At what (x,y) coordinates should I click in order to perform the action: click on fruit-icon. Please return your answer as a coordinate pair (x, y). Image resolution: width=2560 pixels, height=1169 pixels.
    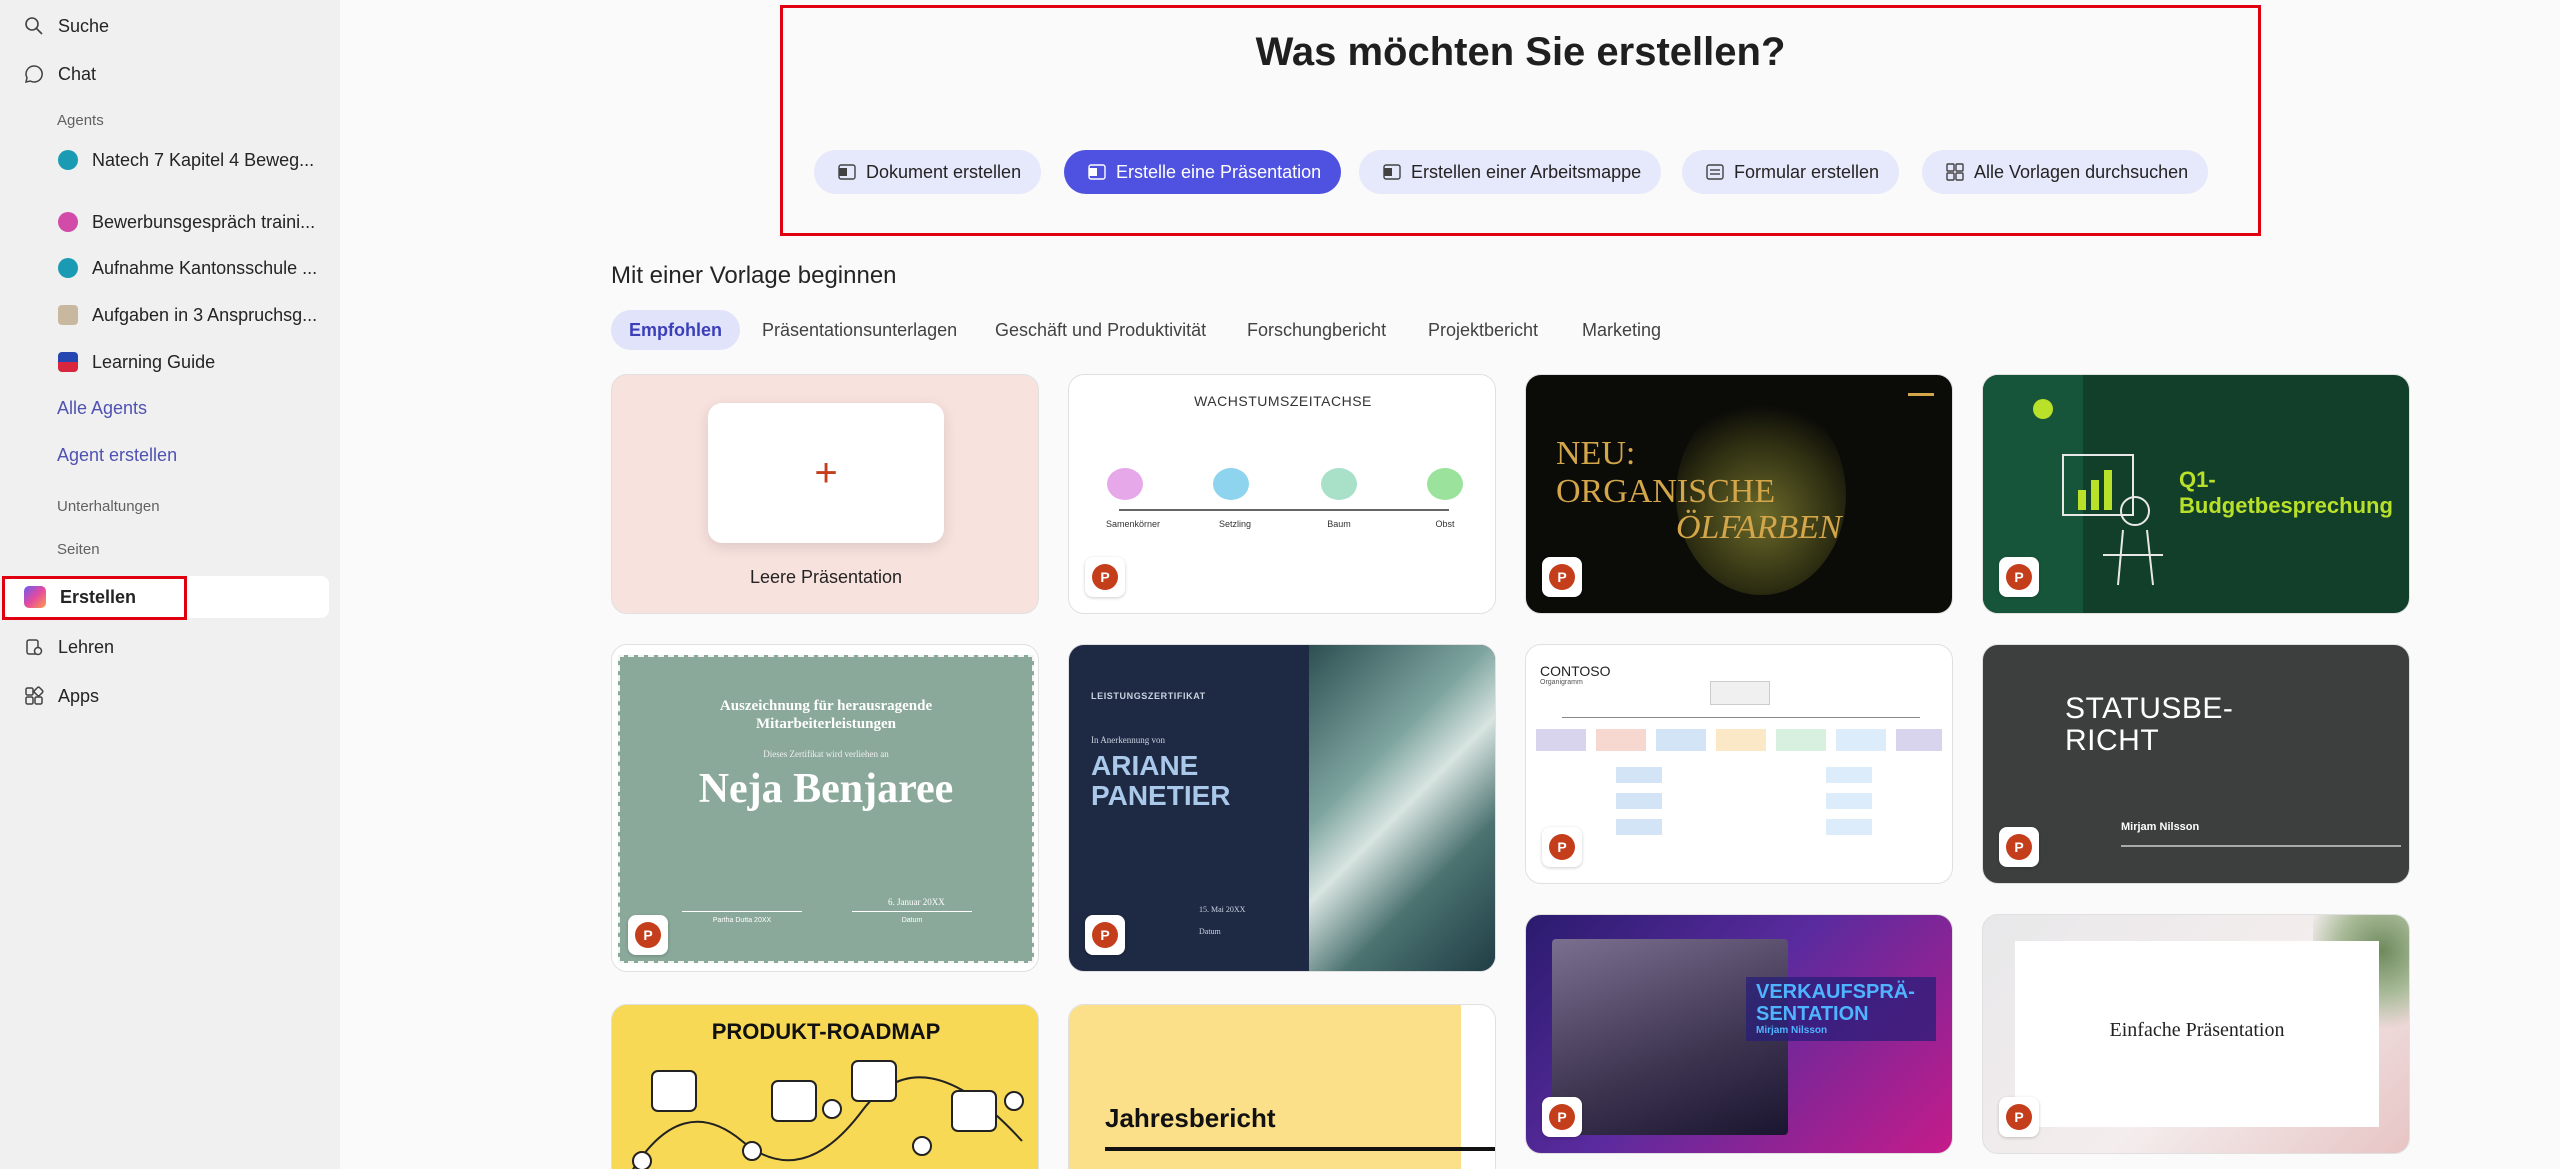
    Looking at the image, I should click on (1445, 484).